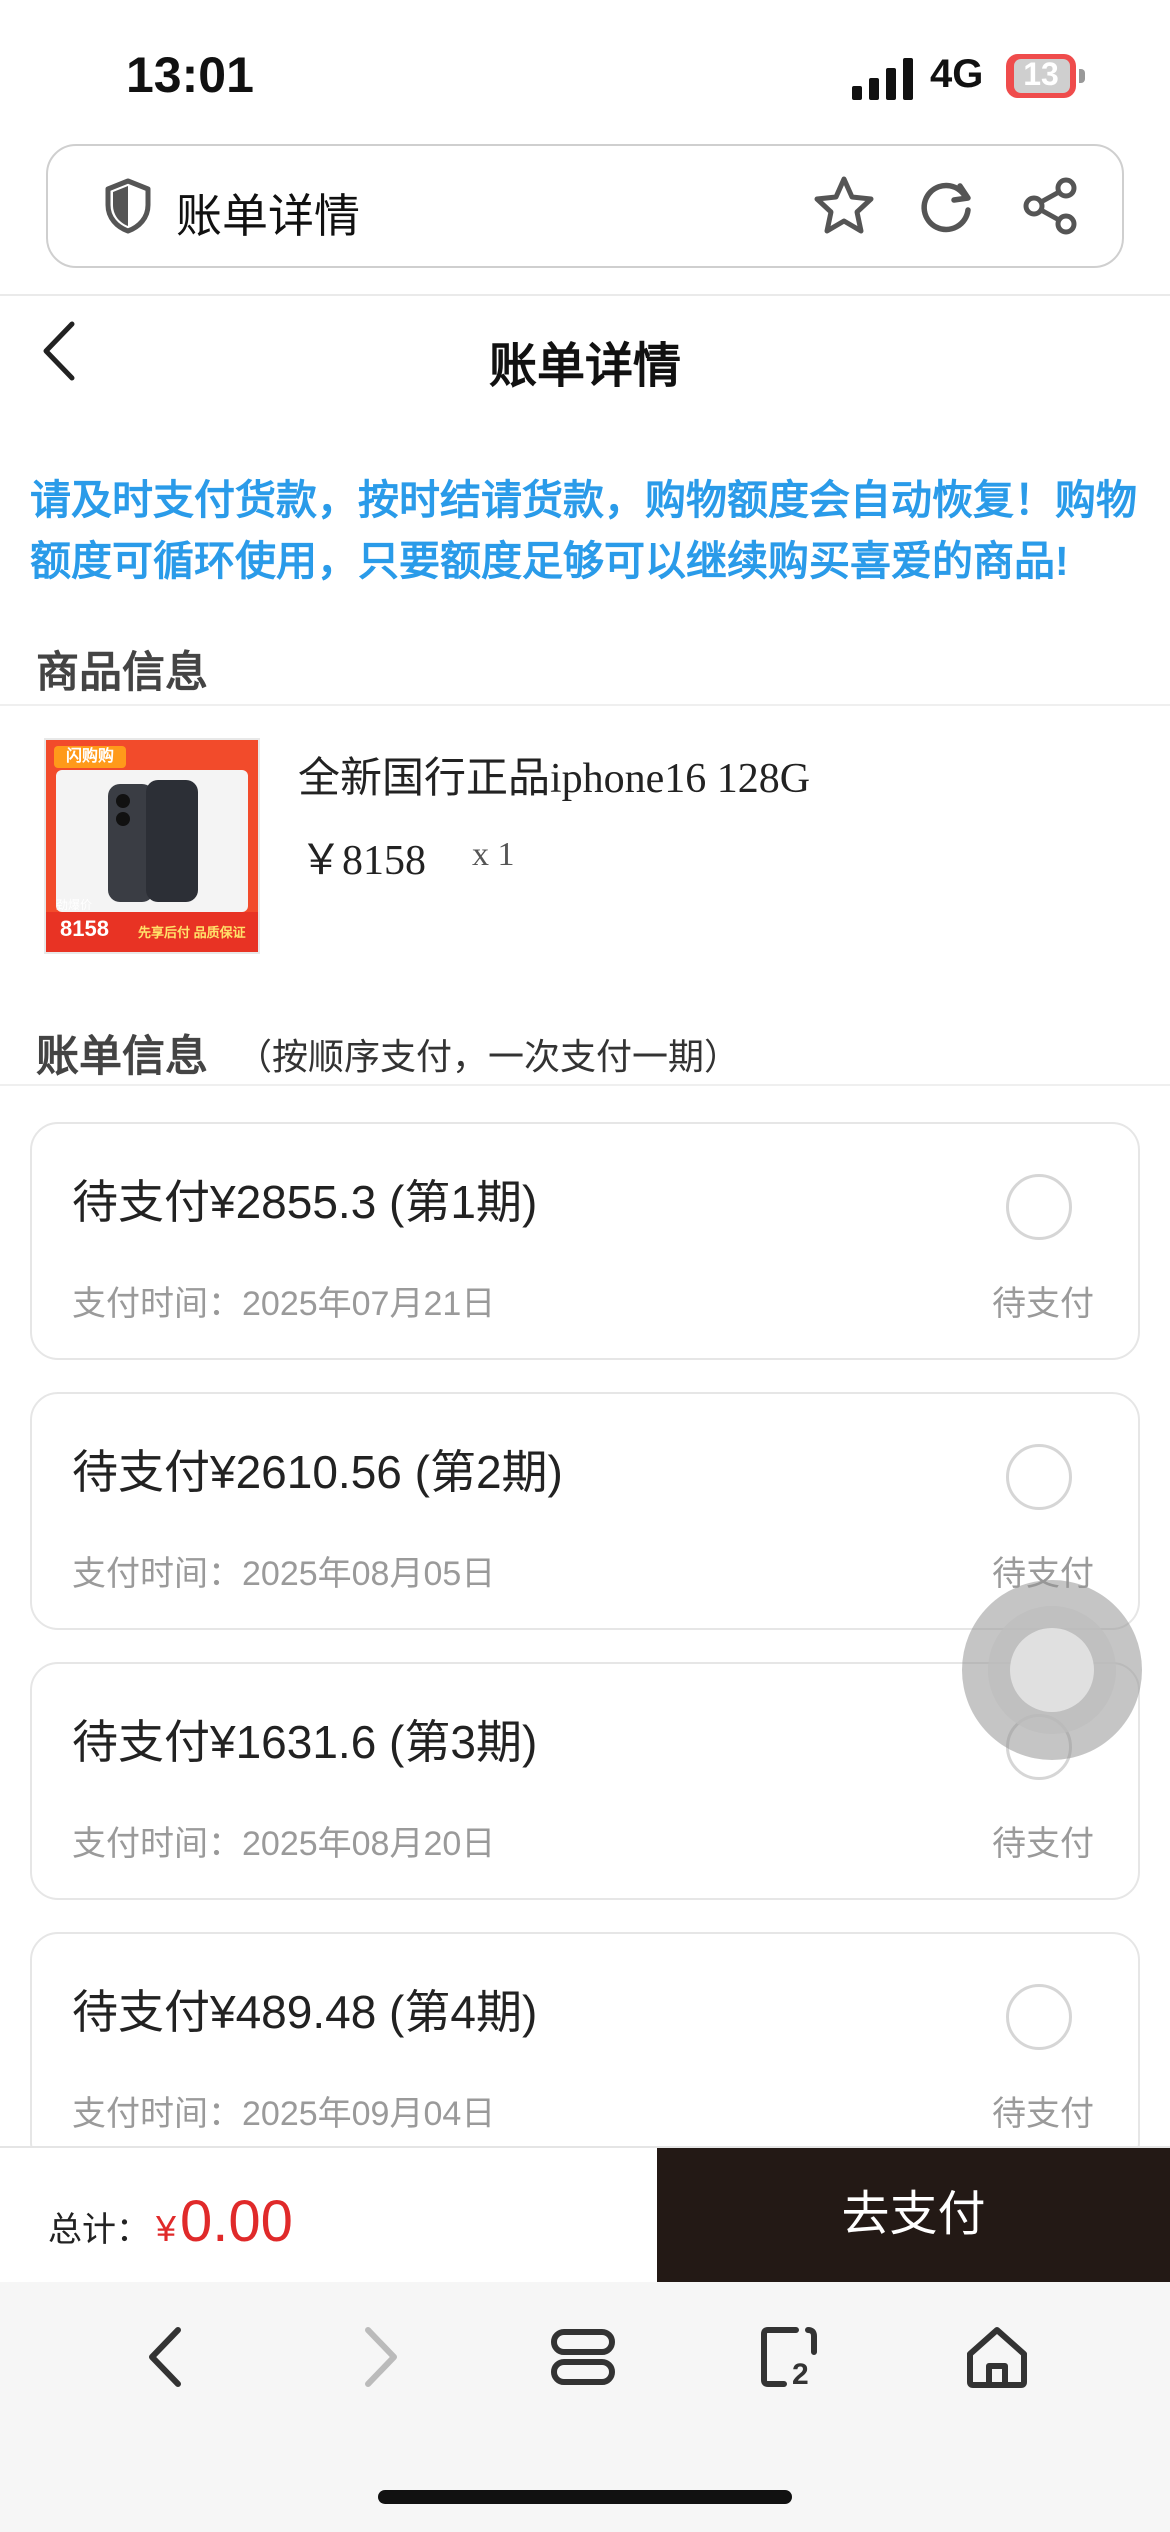 Image resolution: width=1170 pixels, height=2532 pixels. Describe the element at coordinates (305, 1742) in the screenshot. I see `installment-amount: 待支付¥1631.6 (第3期)` at that location.